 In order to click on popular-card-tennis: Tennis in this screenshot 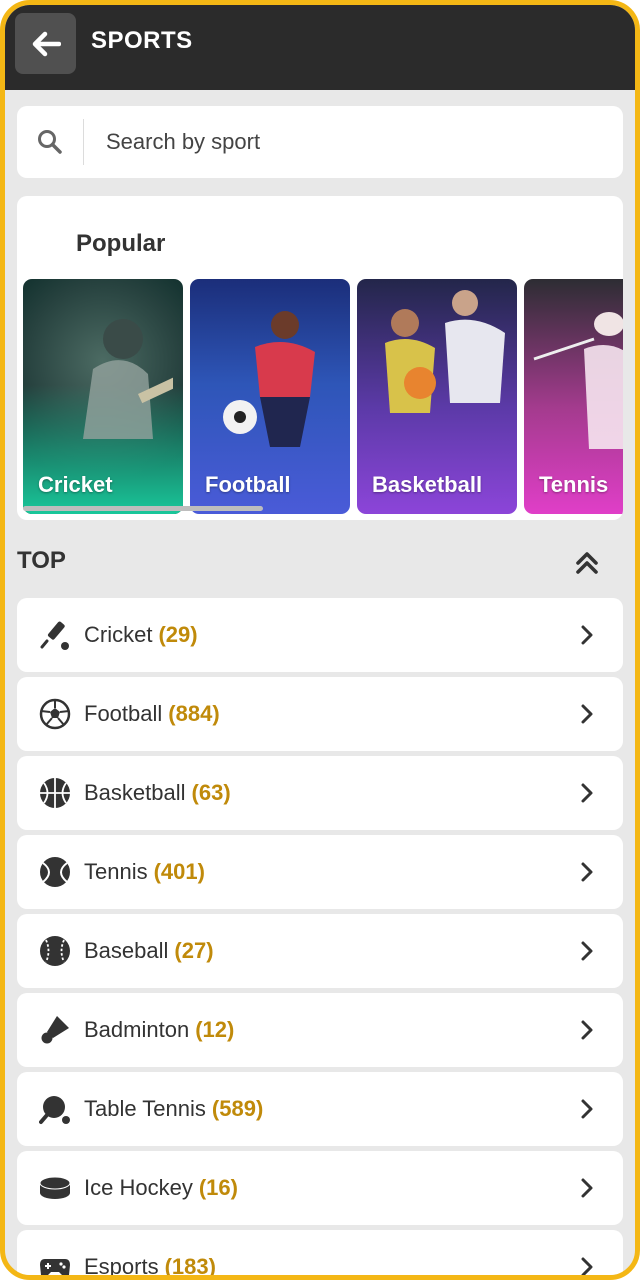, I will do `click(573, 396)`.